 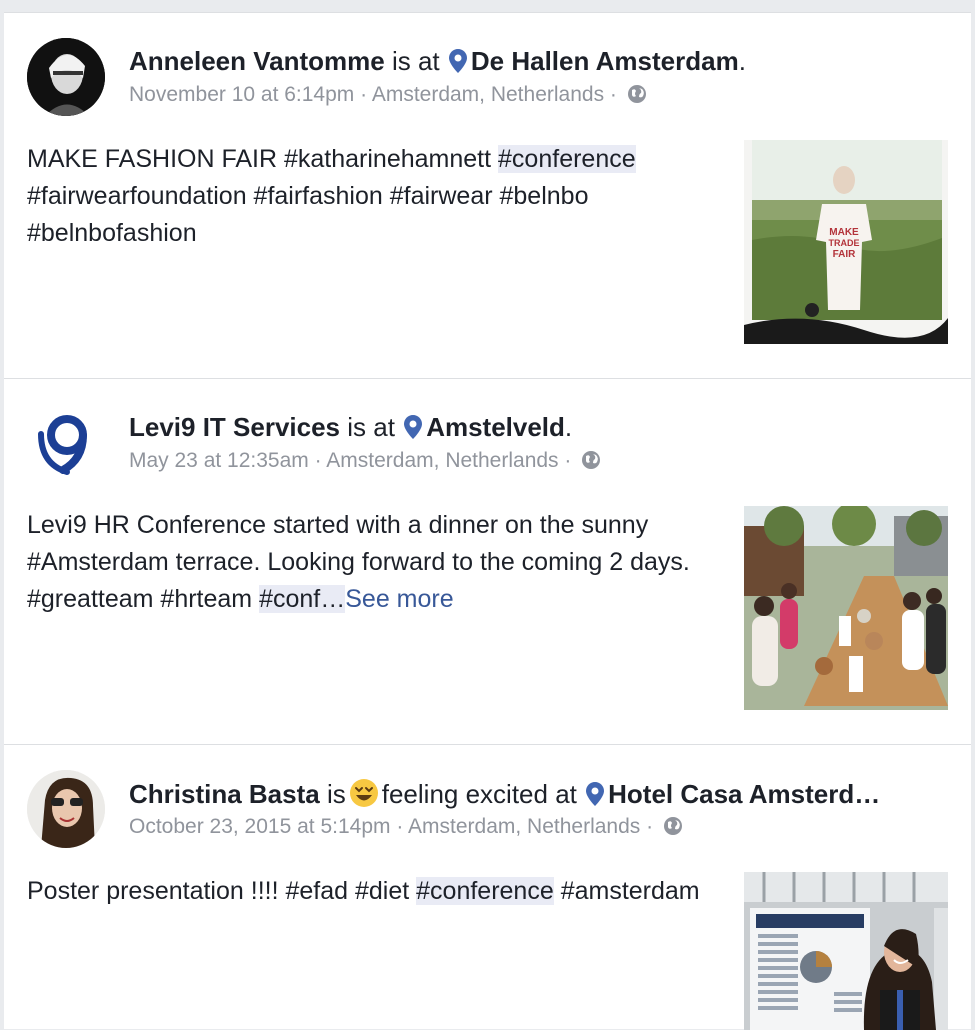 I want to click on author-name: Anneleen Vantomme, so click(x=257, y=61).